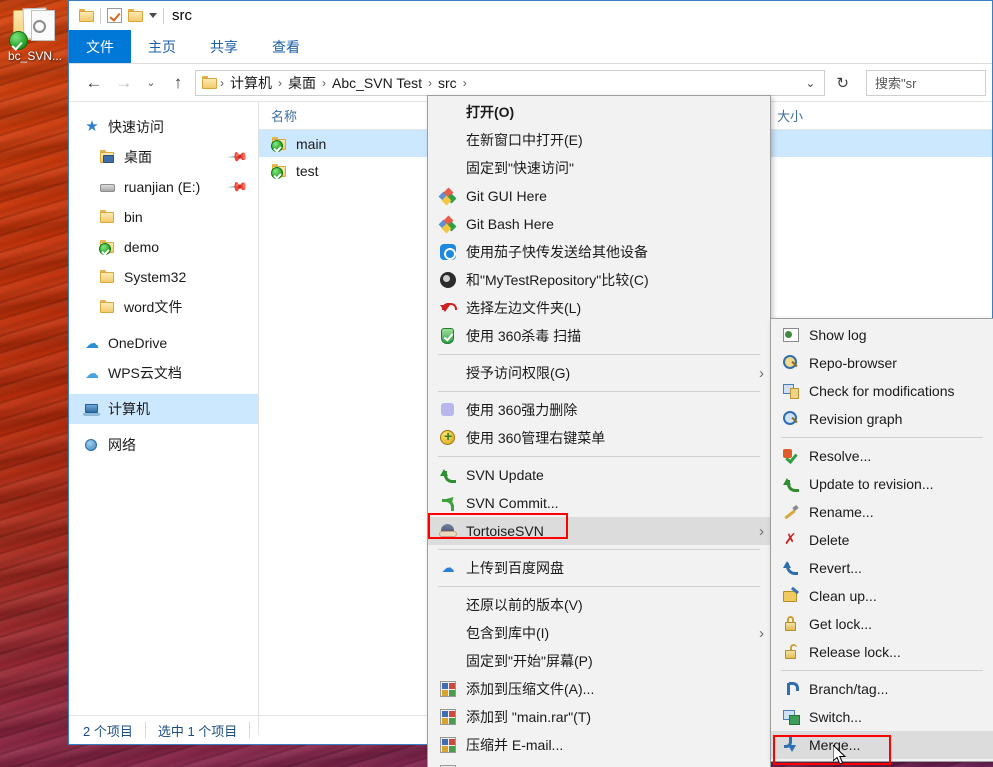 The height and width of the screenshot is (767, 993). What do you see at coordinates (153, 15) in the screenshot?
I see `chevron-down-icon` at bounding box center [153, 15].